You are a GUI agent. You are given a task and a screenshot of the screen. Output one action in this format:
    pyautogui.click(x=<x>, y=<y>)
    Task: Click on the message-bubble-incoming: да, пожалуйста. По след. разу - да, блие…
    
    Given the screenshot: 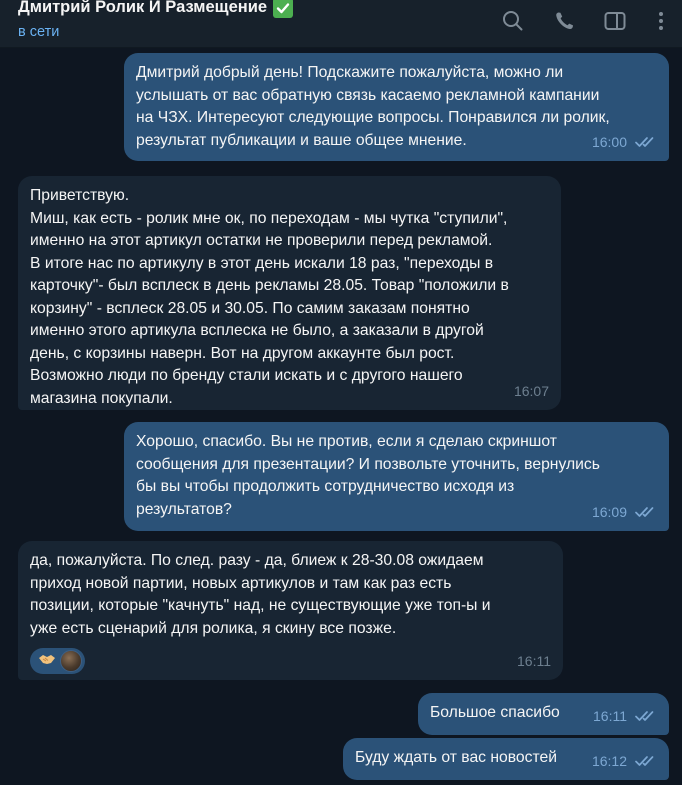 What is the action you would take?
    pyautogui.click(x=290, y=610)
    